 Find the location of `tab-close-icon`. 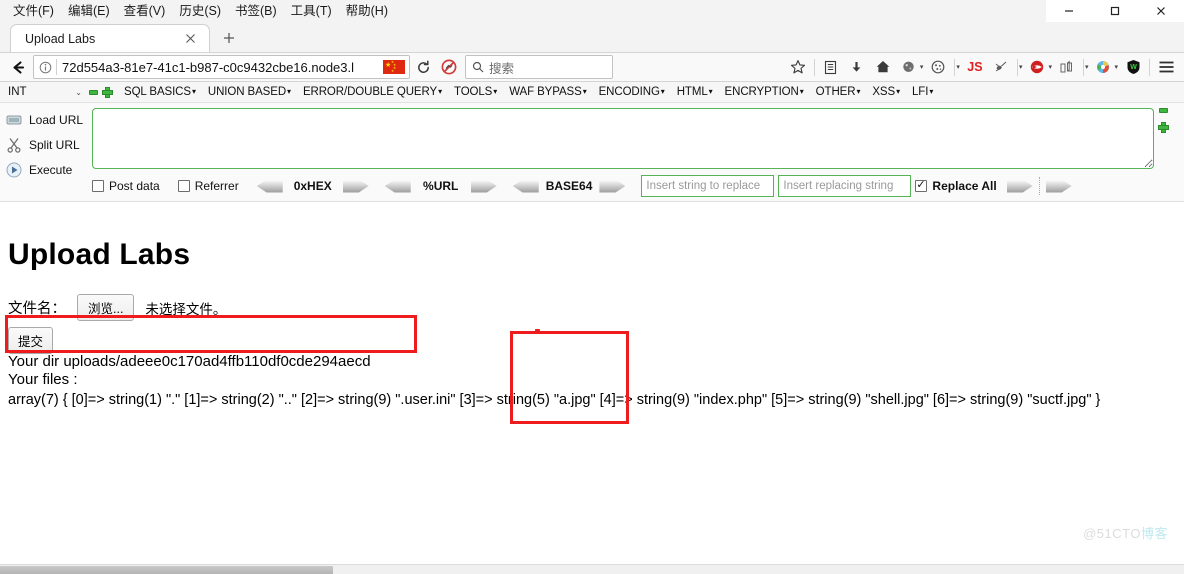

tab-close-icon is located at coordinates (190, 39).